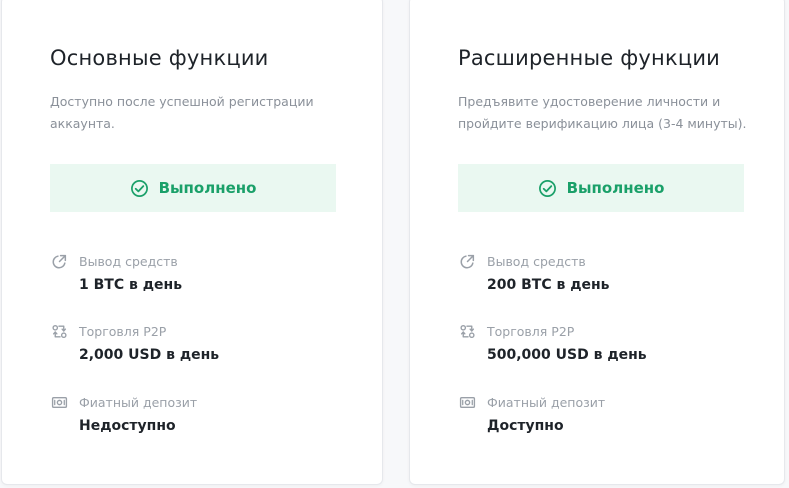  Describe the element at coordinates (525, 426) in the screenshot. I see `feature-value: Доступно` at that location.